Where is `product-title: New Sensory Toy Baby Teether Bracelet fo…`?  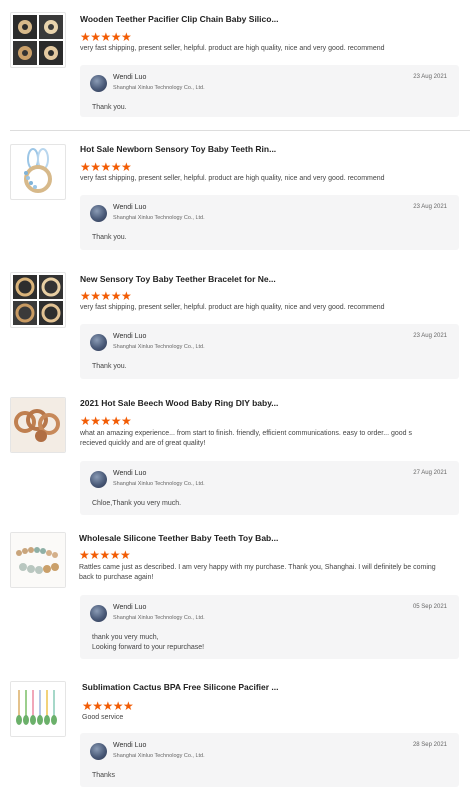 product-title: New Sensory Toy Baby Teether Bracelet fo… is located at coordinates (178, 279).